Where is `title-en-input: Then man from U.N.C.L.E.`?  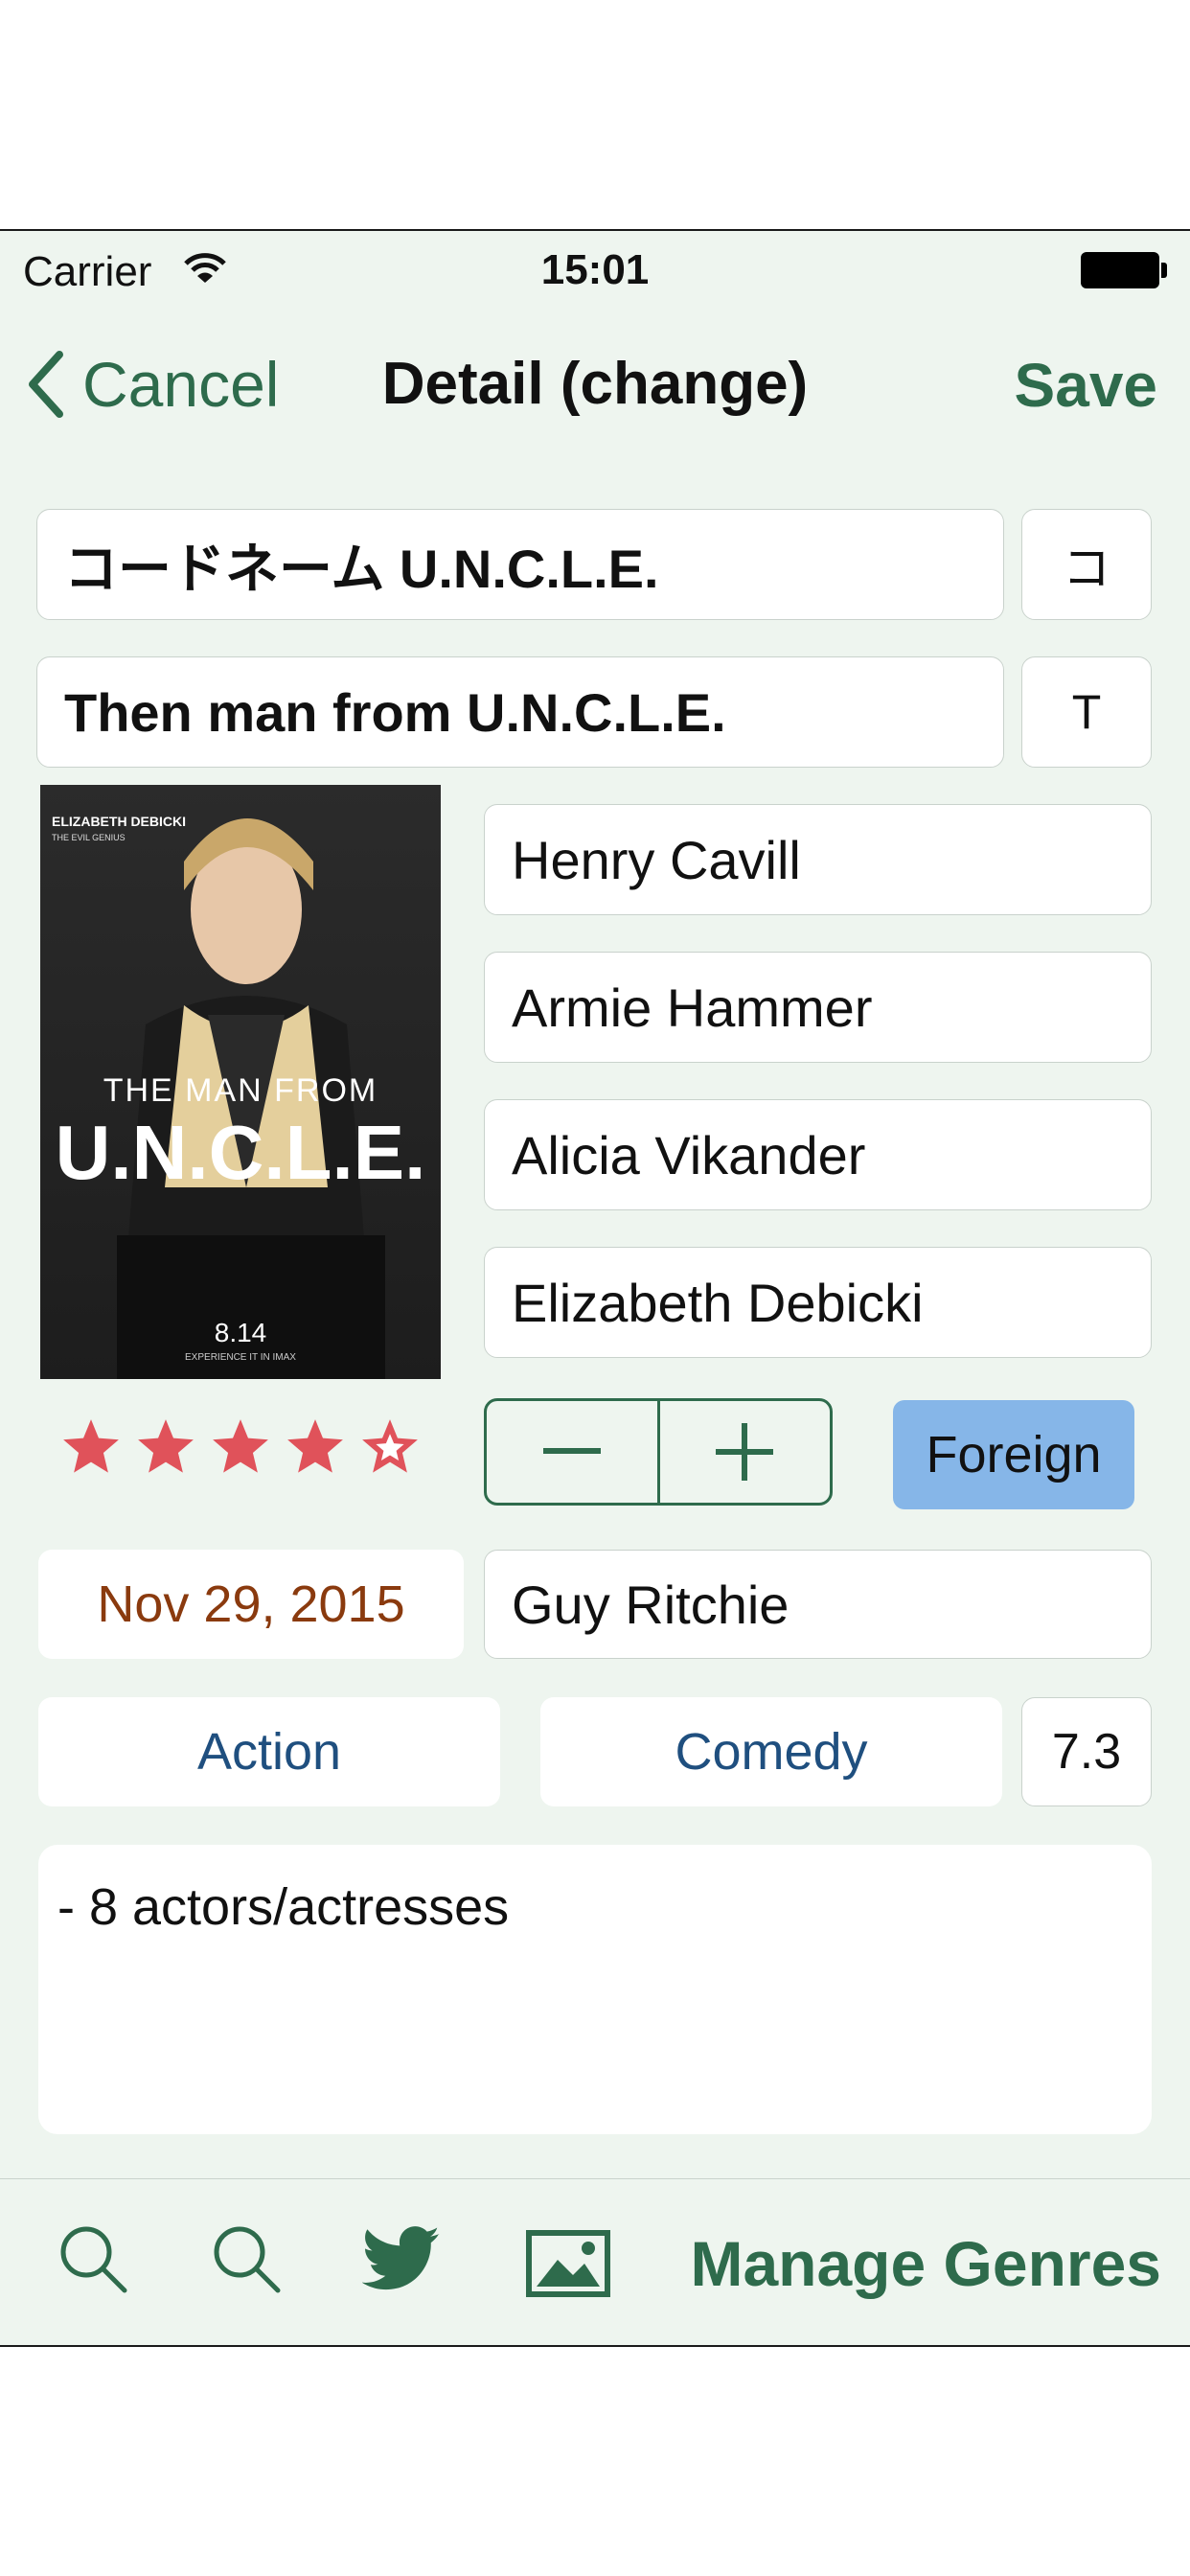 title-en-input: Then man from U.N.C.L.E. is located at coordinates (520, 712).